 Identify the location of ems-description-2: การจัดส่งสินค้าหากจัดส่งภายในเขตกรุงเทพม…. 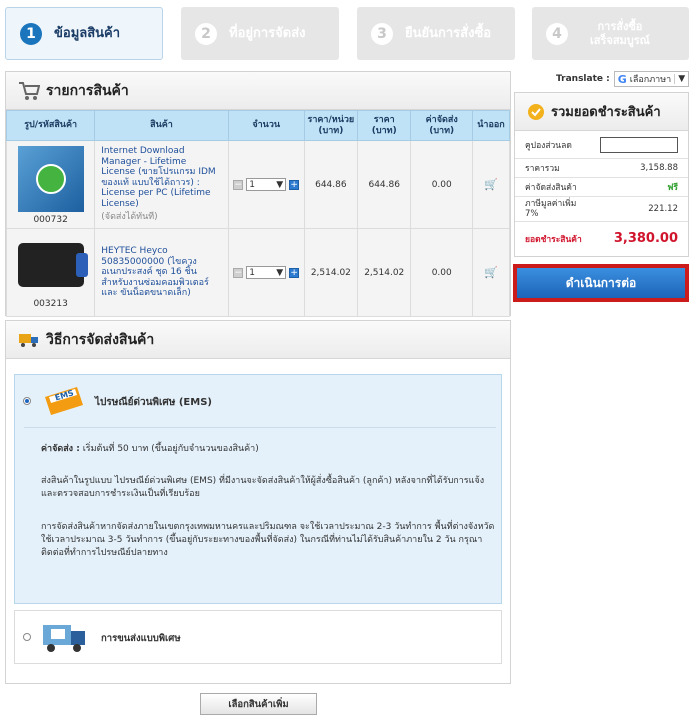
(268, 540).